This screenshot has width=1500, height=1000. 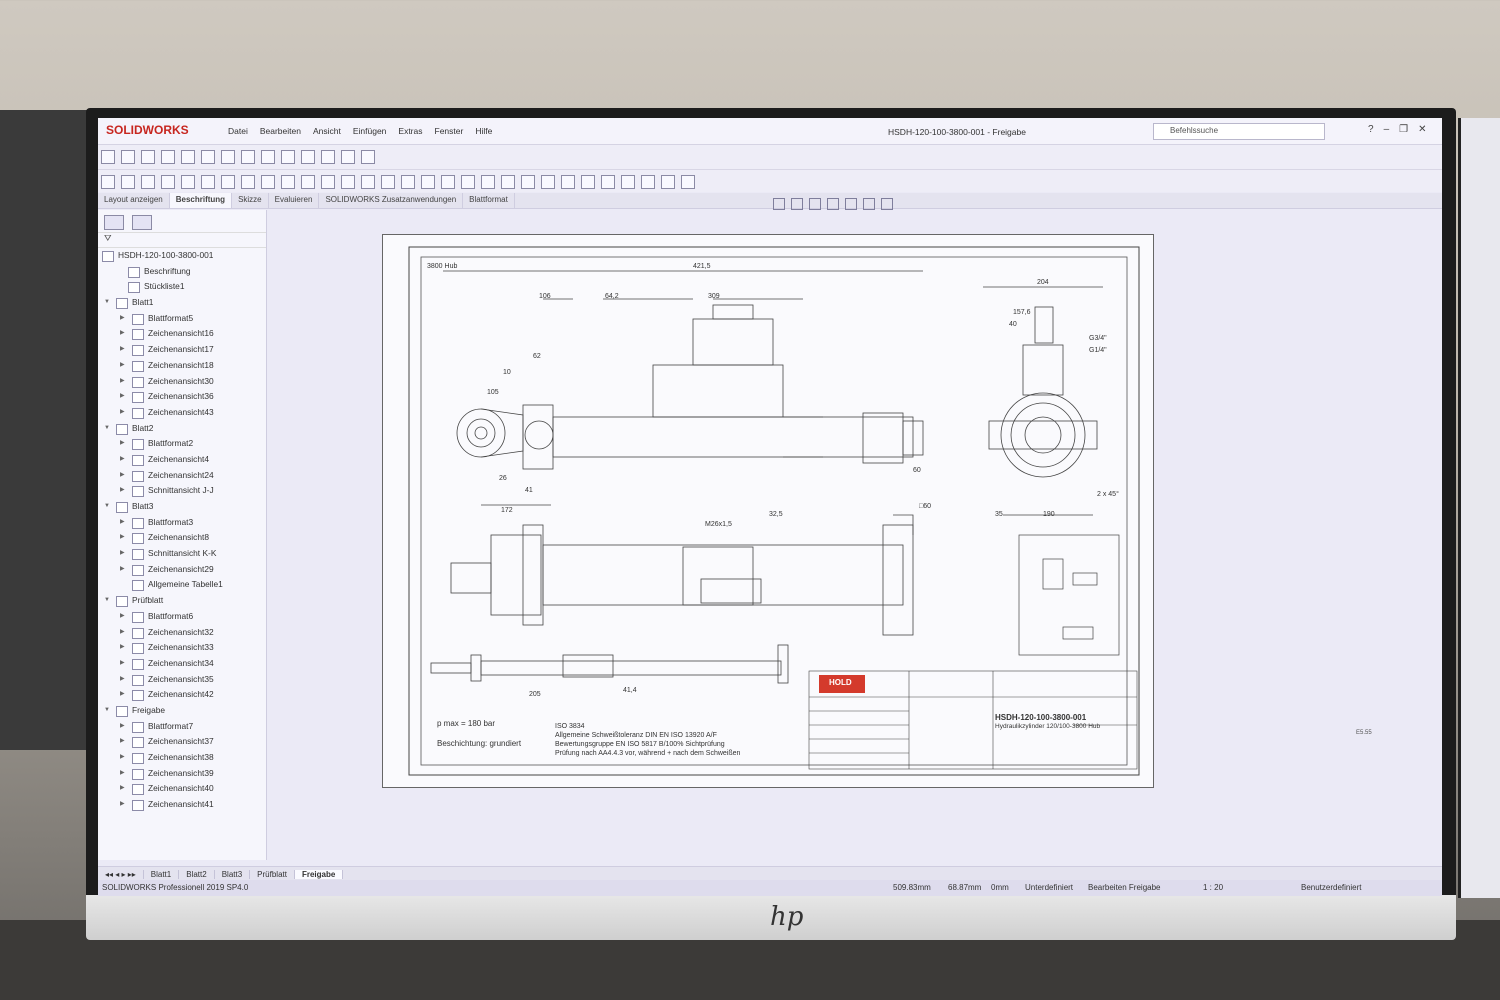 What do you see at coordinates (201, 200) in the screenshot?
I see `tab: Beschriftung` at bounding box center [201, 200].